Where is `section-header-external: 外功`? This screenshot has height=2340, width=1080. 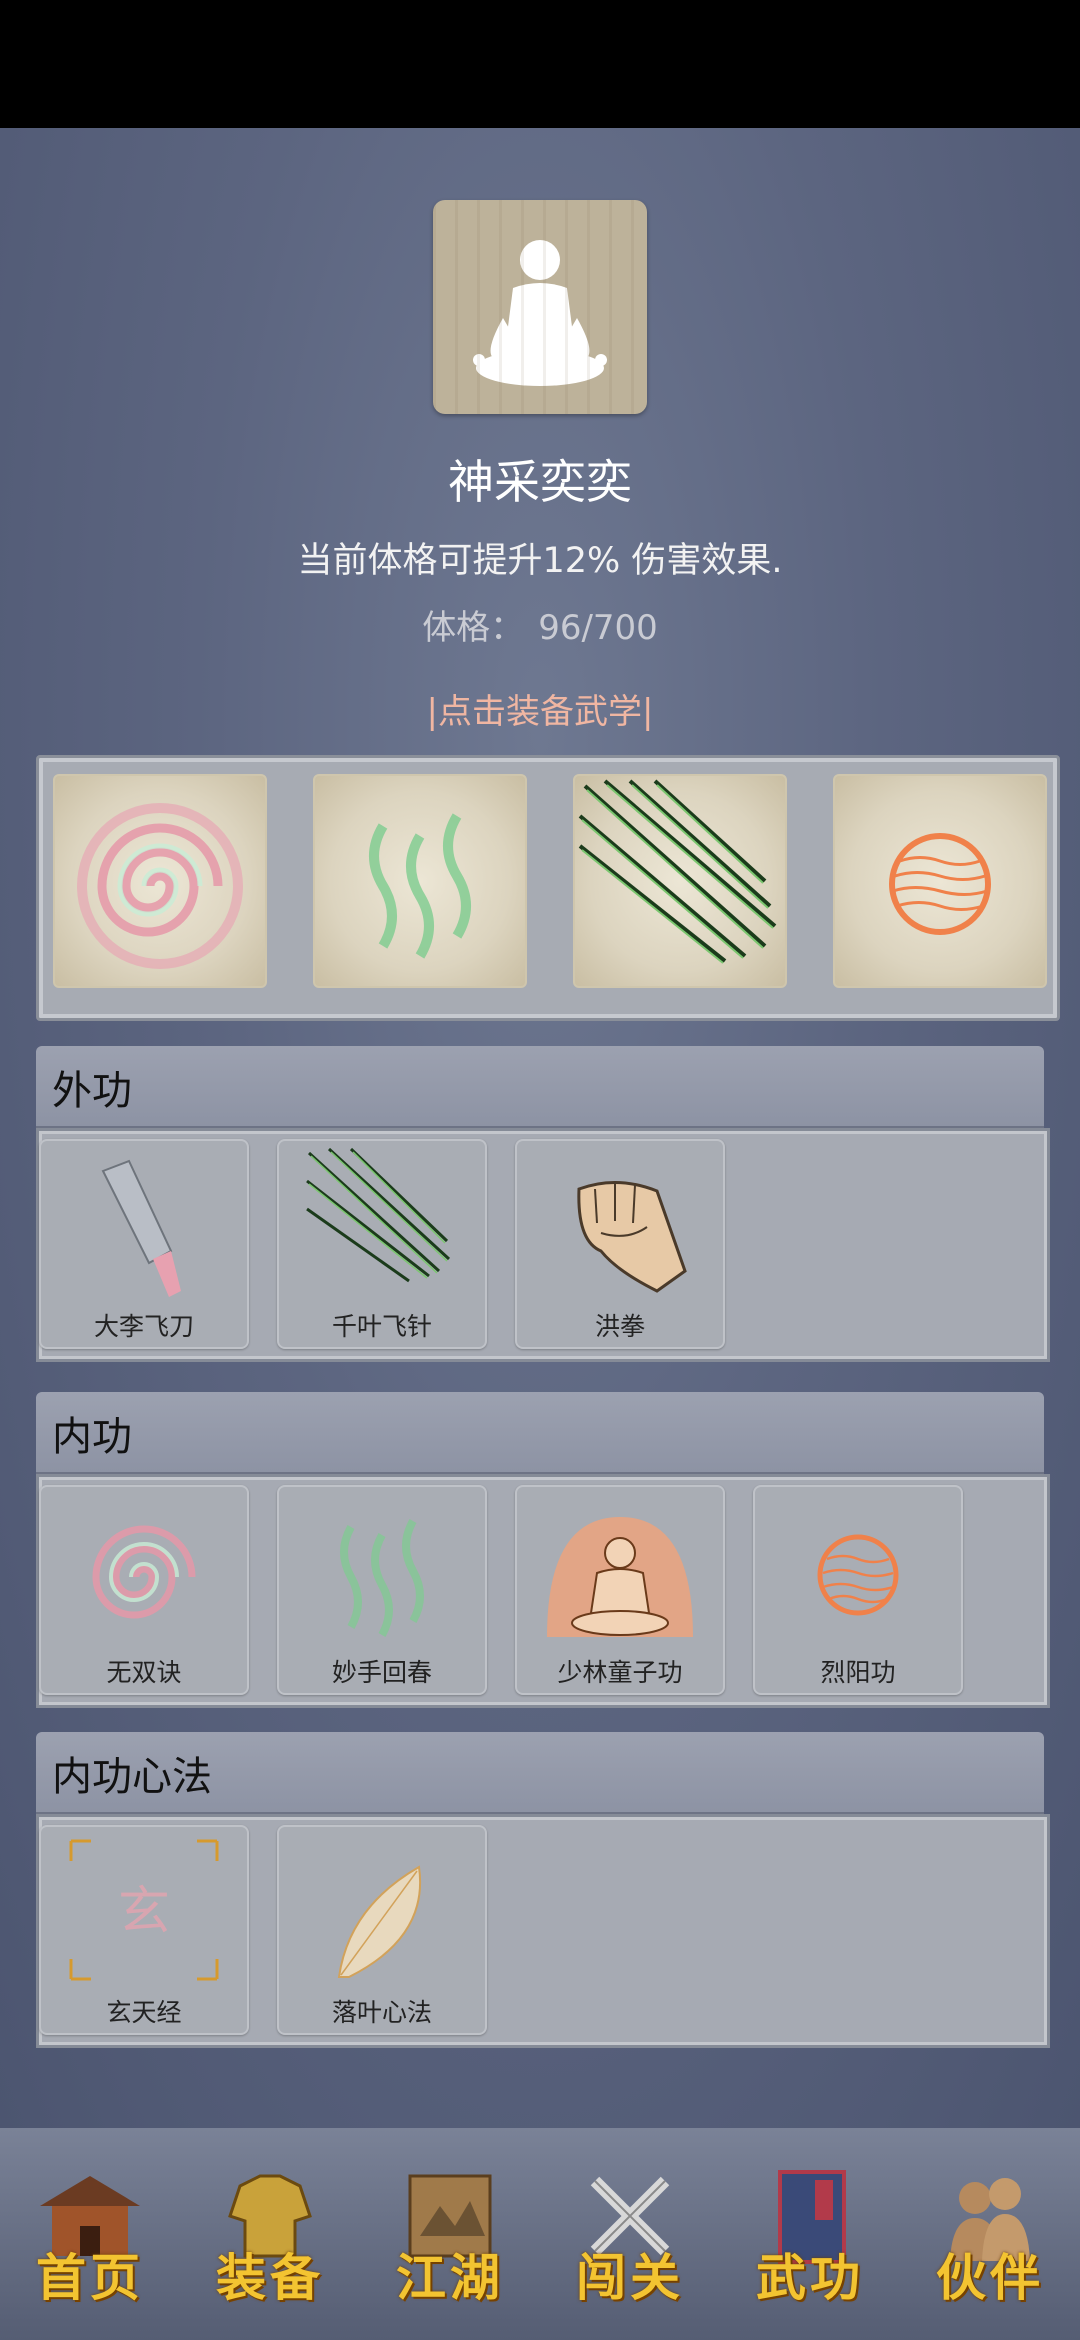
section-header-external: 外功 is located at coordinates (540, 1087).